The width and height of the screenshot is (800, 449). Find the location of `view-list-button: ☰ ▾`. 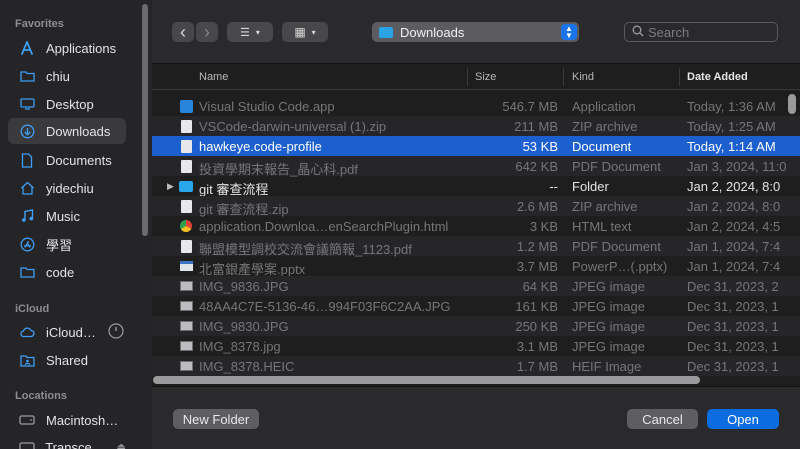

view-list-button: ☰ ▾ is located at coordinates (250, 32).